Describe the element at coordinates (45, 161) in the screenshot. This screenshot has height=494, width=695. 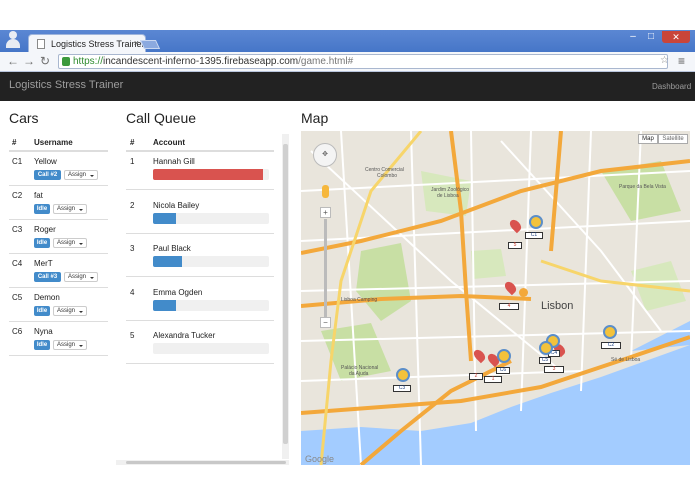
I see `car-row-username: Yellow` at that location.